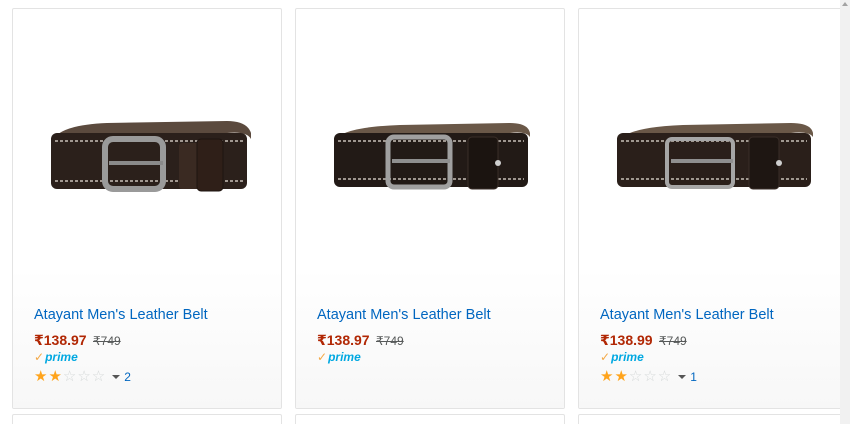 This screenshot has height=424, width=850. Describe the element at coordinates (626, 340) in the screenshot. I see `price: ₹138.99` at that location.